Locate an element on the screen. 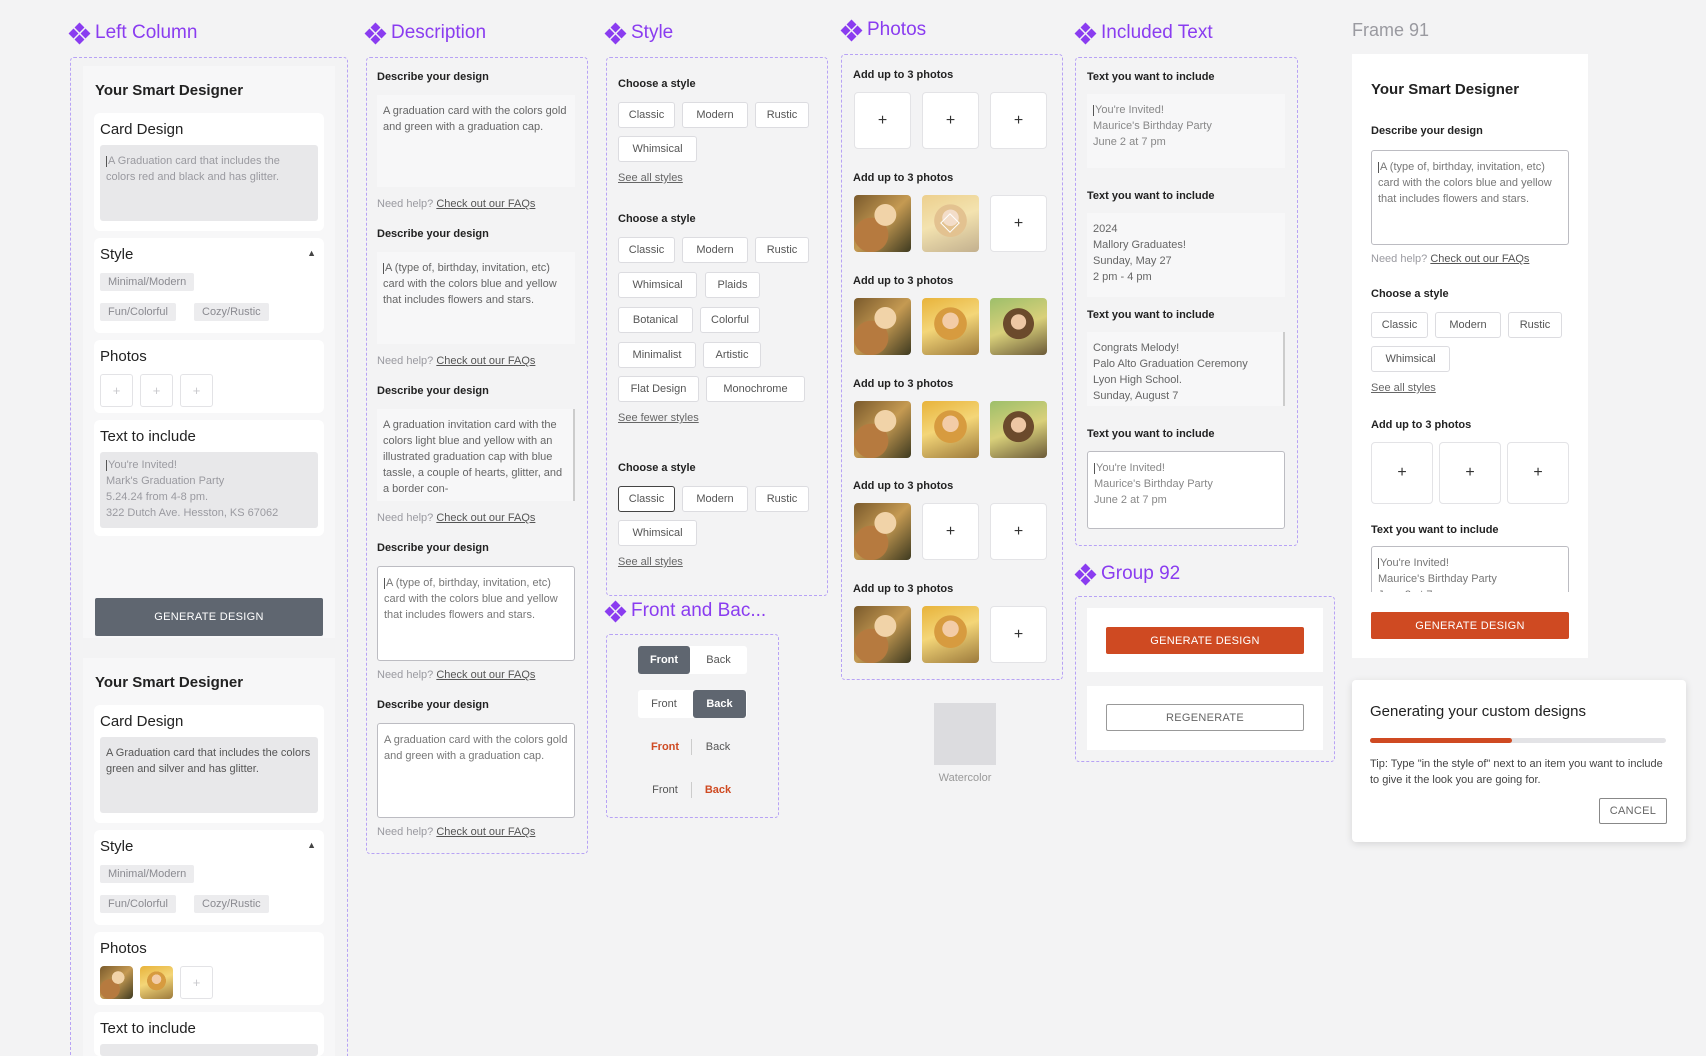 The width and height of the screenshot is (1706, 1056). cancel-button: CANCEL is located at coordinates (1633, 811).